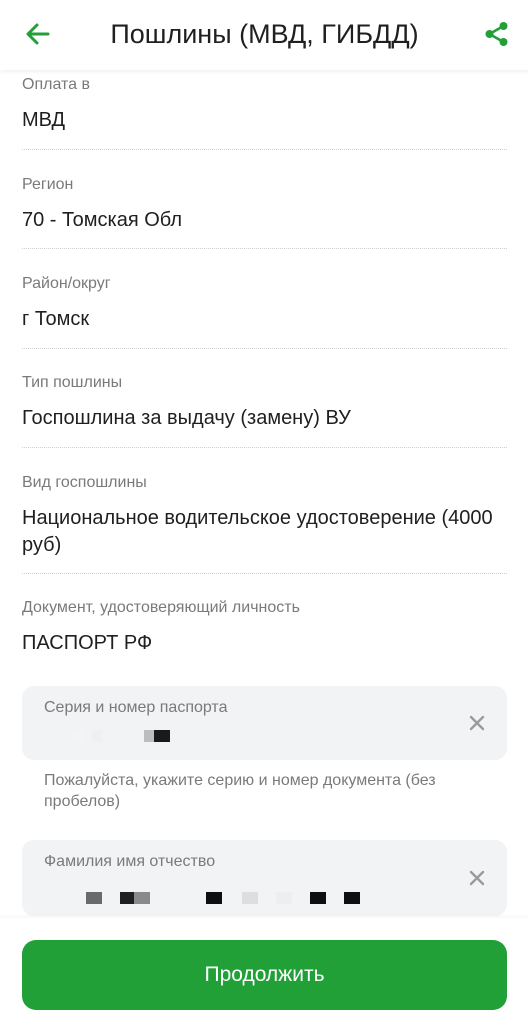 The width and height of the screenshot is (529, 1024). What do you see at coordinates (234, 740) in the screenshot?
I see `passport-number-value-redacted` at bounding box center [234, 740].